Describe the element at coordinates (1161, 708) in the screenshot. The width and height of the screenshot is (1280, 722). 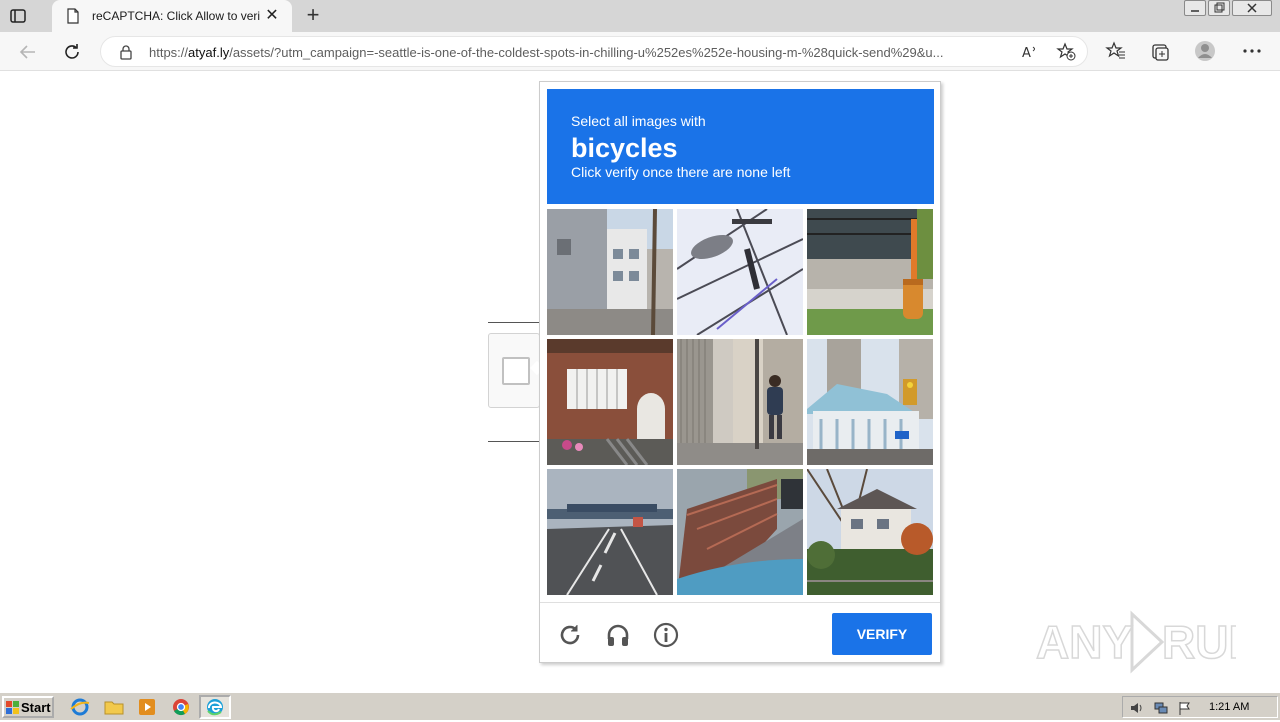
I see `network-icon` at that location.